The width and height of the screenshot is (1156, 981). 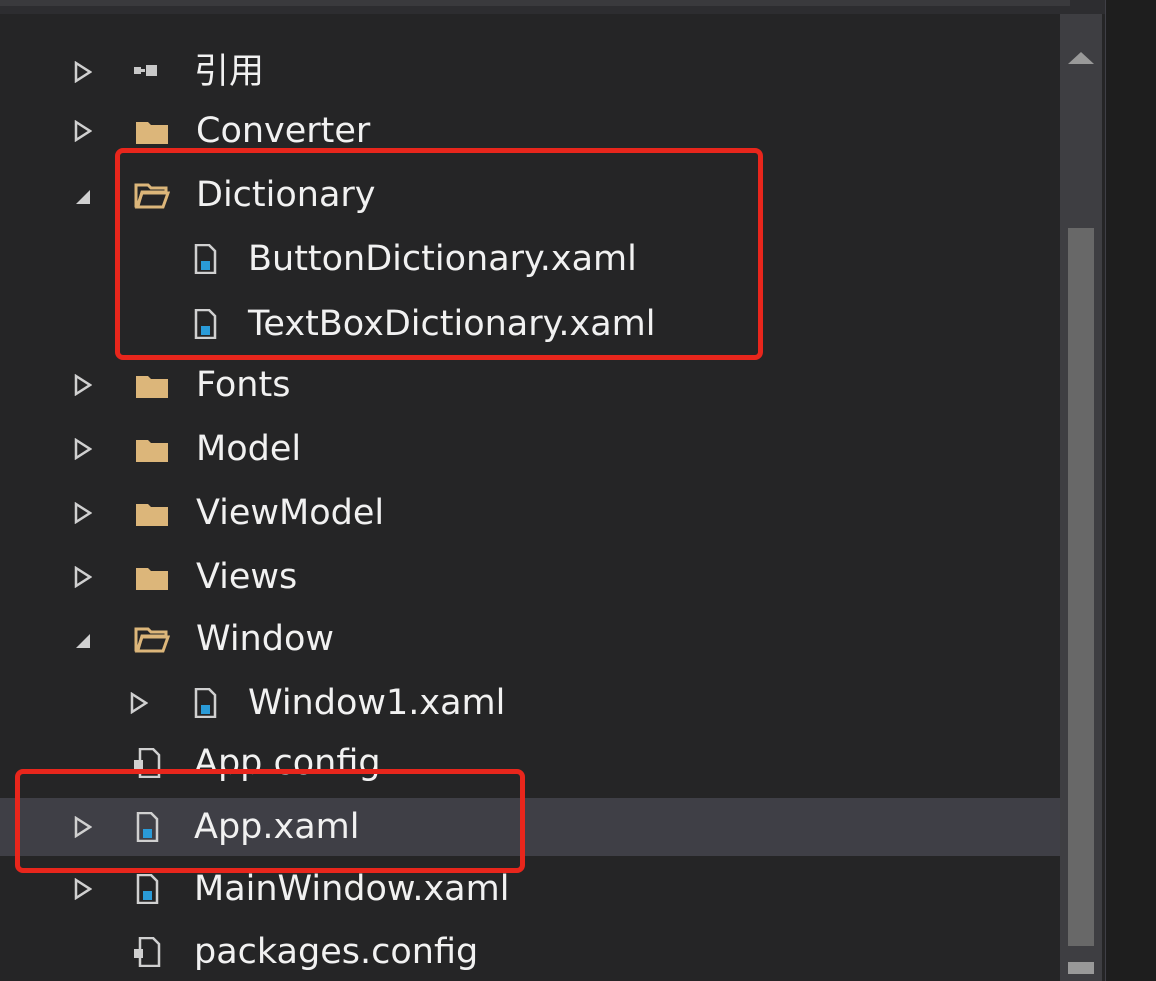 What do you see at coordinates (442, 259) in the screenshot?
I see `tree-item-label: ButtonDictionary.xaml` at bounding box center [442, 259].